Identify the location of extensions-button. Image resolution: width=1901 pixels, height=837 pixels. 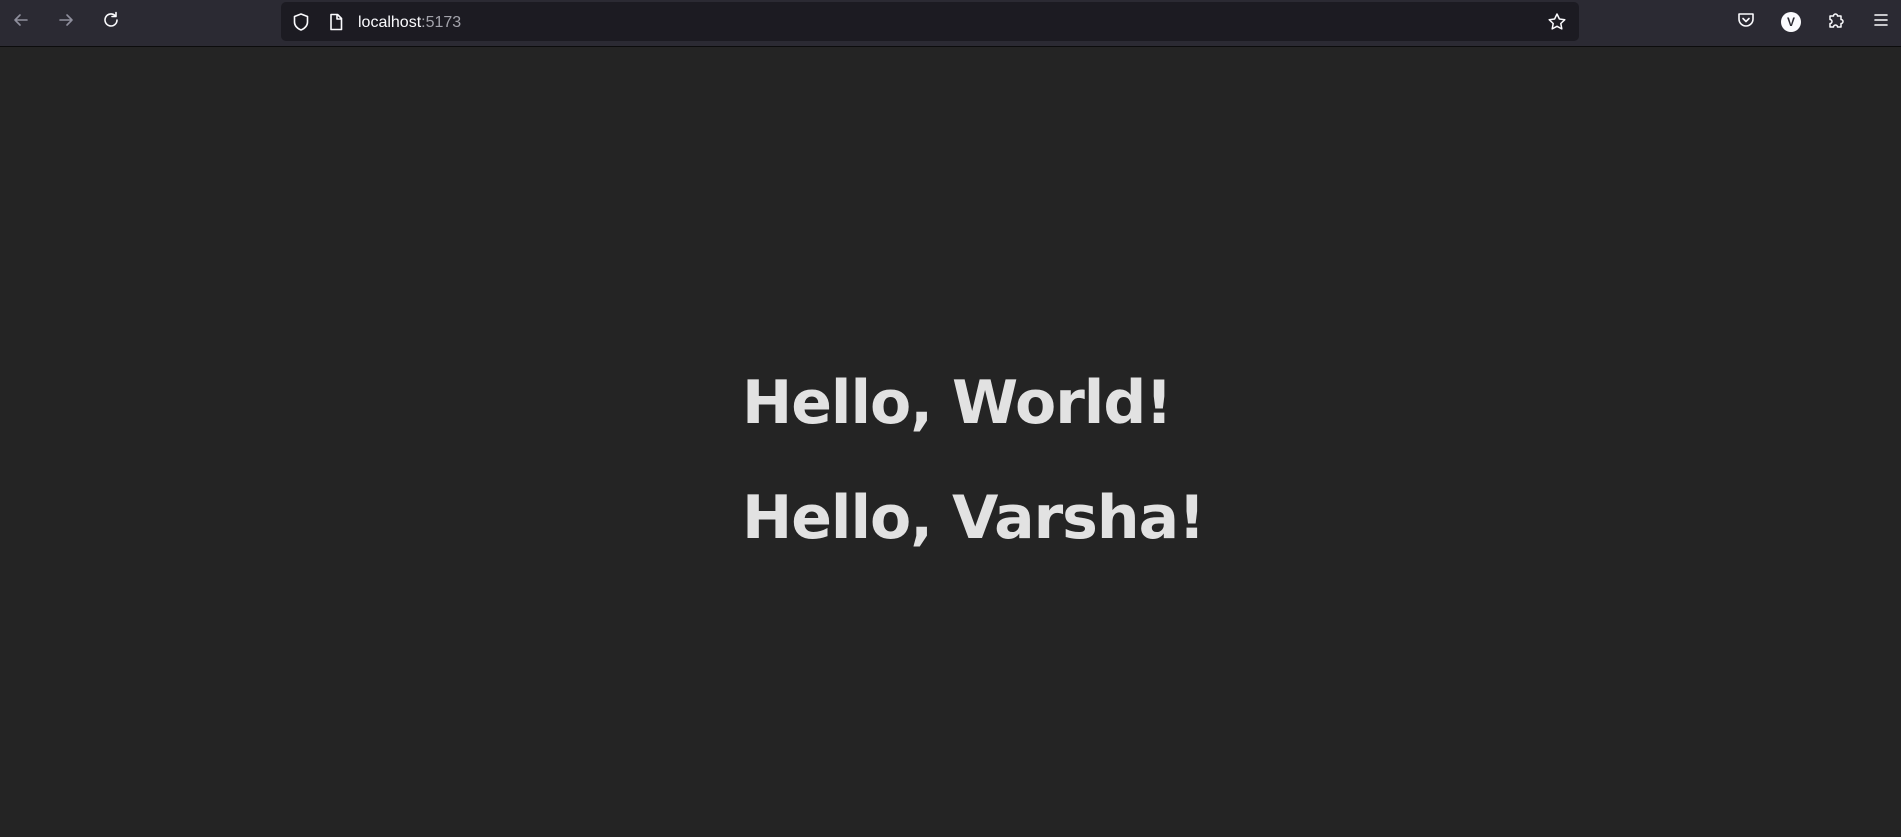
(1836, 22).